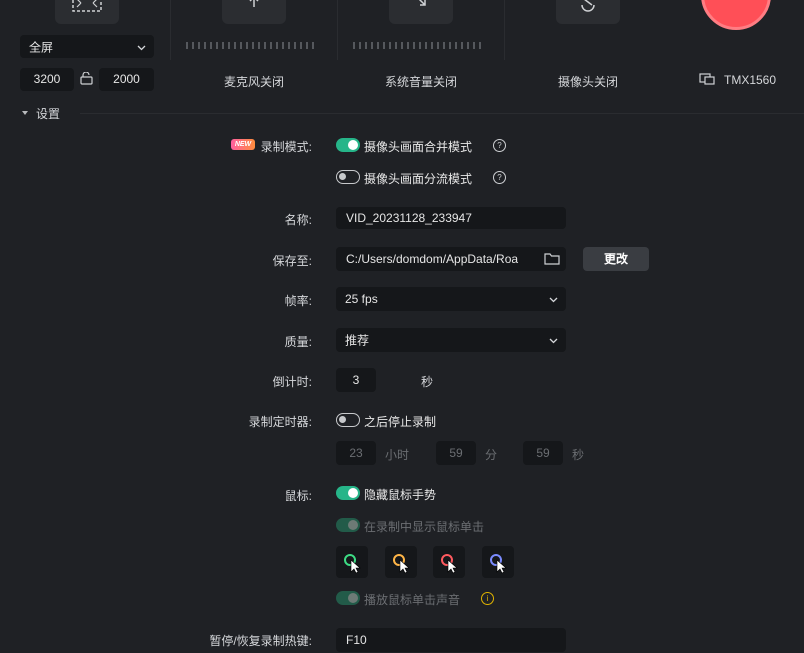  Describe the element at coordinates (298, 301) in the screenshot. I see `fps-label: 帧率:` at that location.